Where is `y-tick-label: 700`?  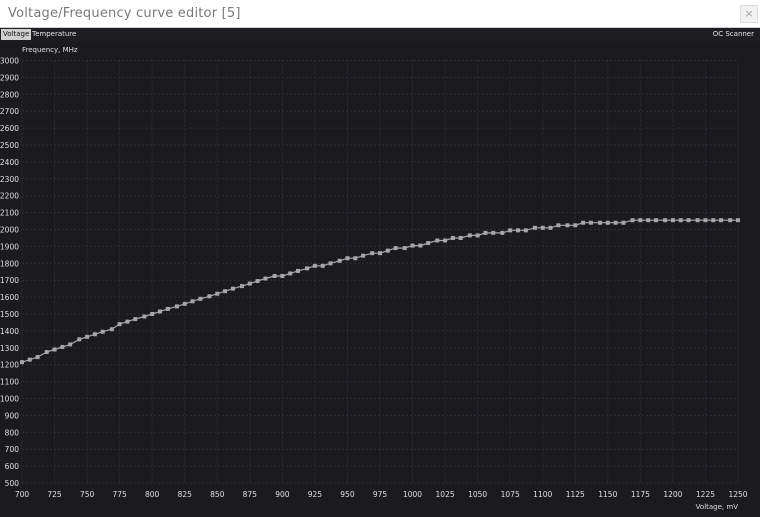 y-tick-label: 700 is located at coordinates (12, 449).